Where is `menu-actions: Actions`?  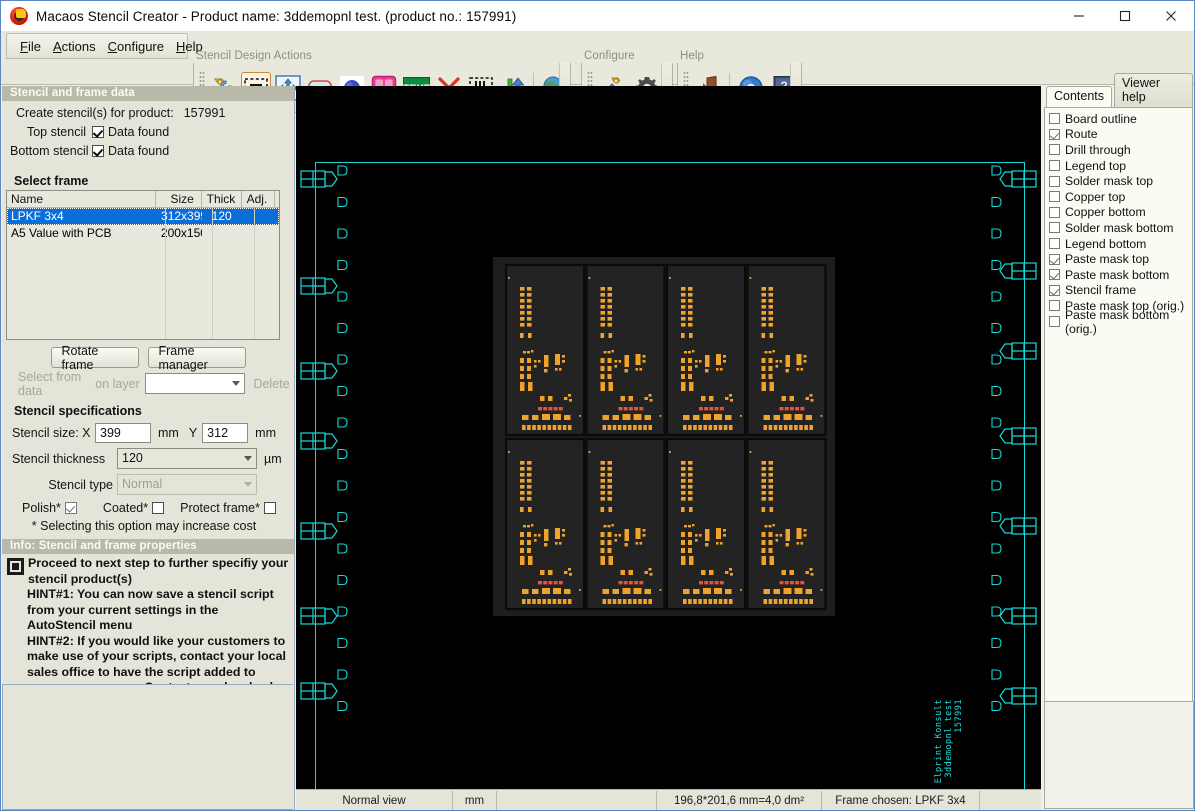 menu-actions: Actions is located at coordinates (74, 46).